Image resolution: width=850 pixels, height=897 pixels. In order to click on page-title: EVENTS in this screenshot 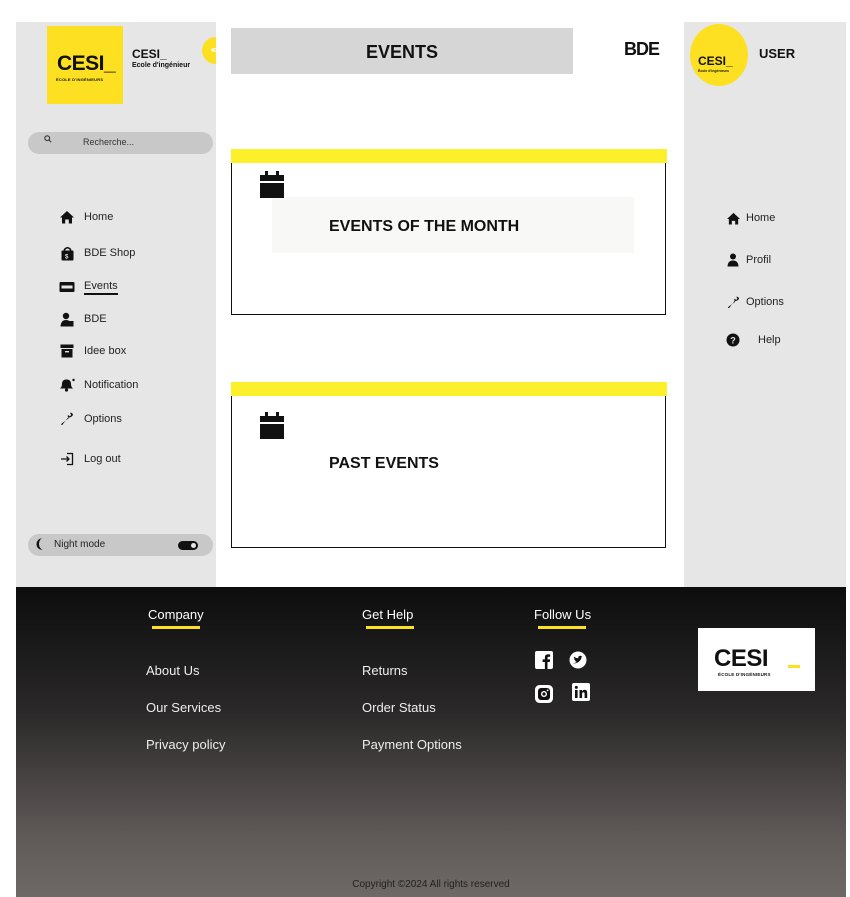, I will do `click(402, 52)`.